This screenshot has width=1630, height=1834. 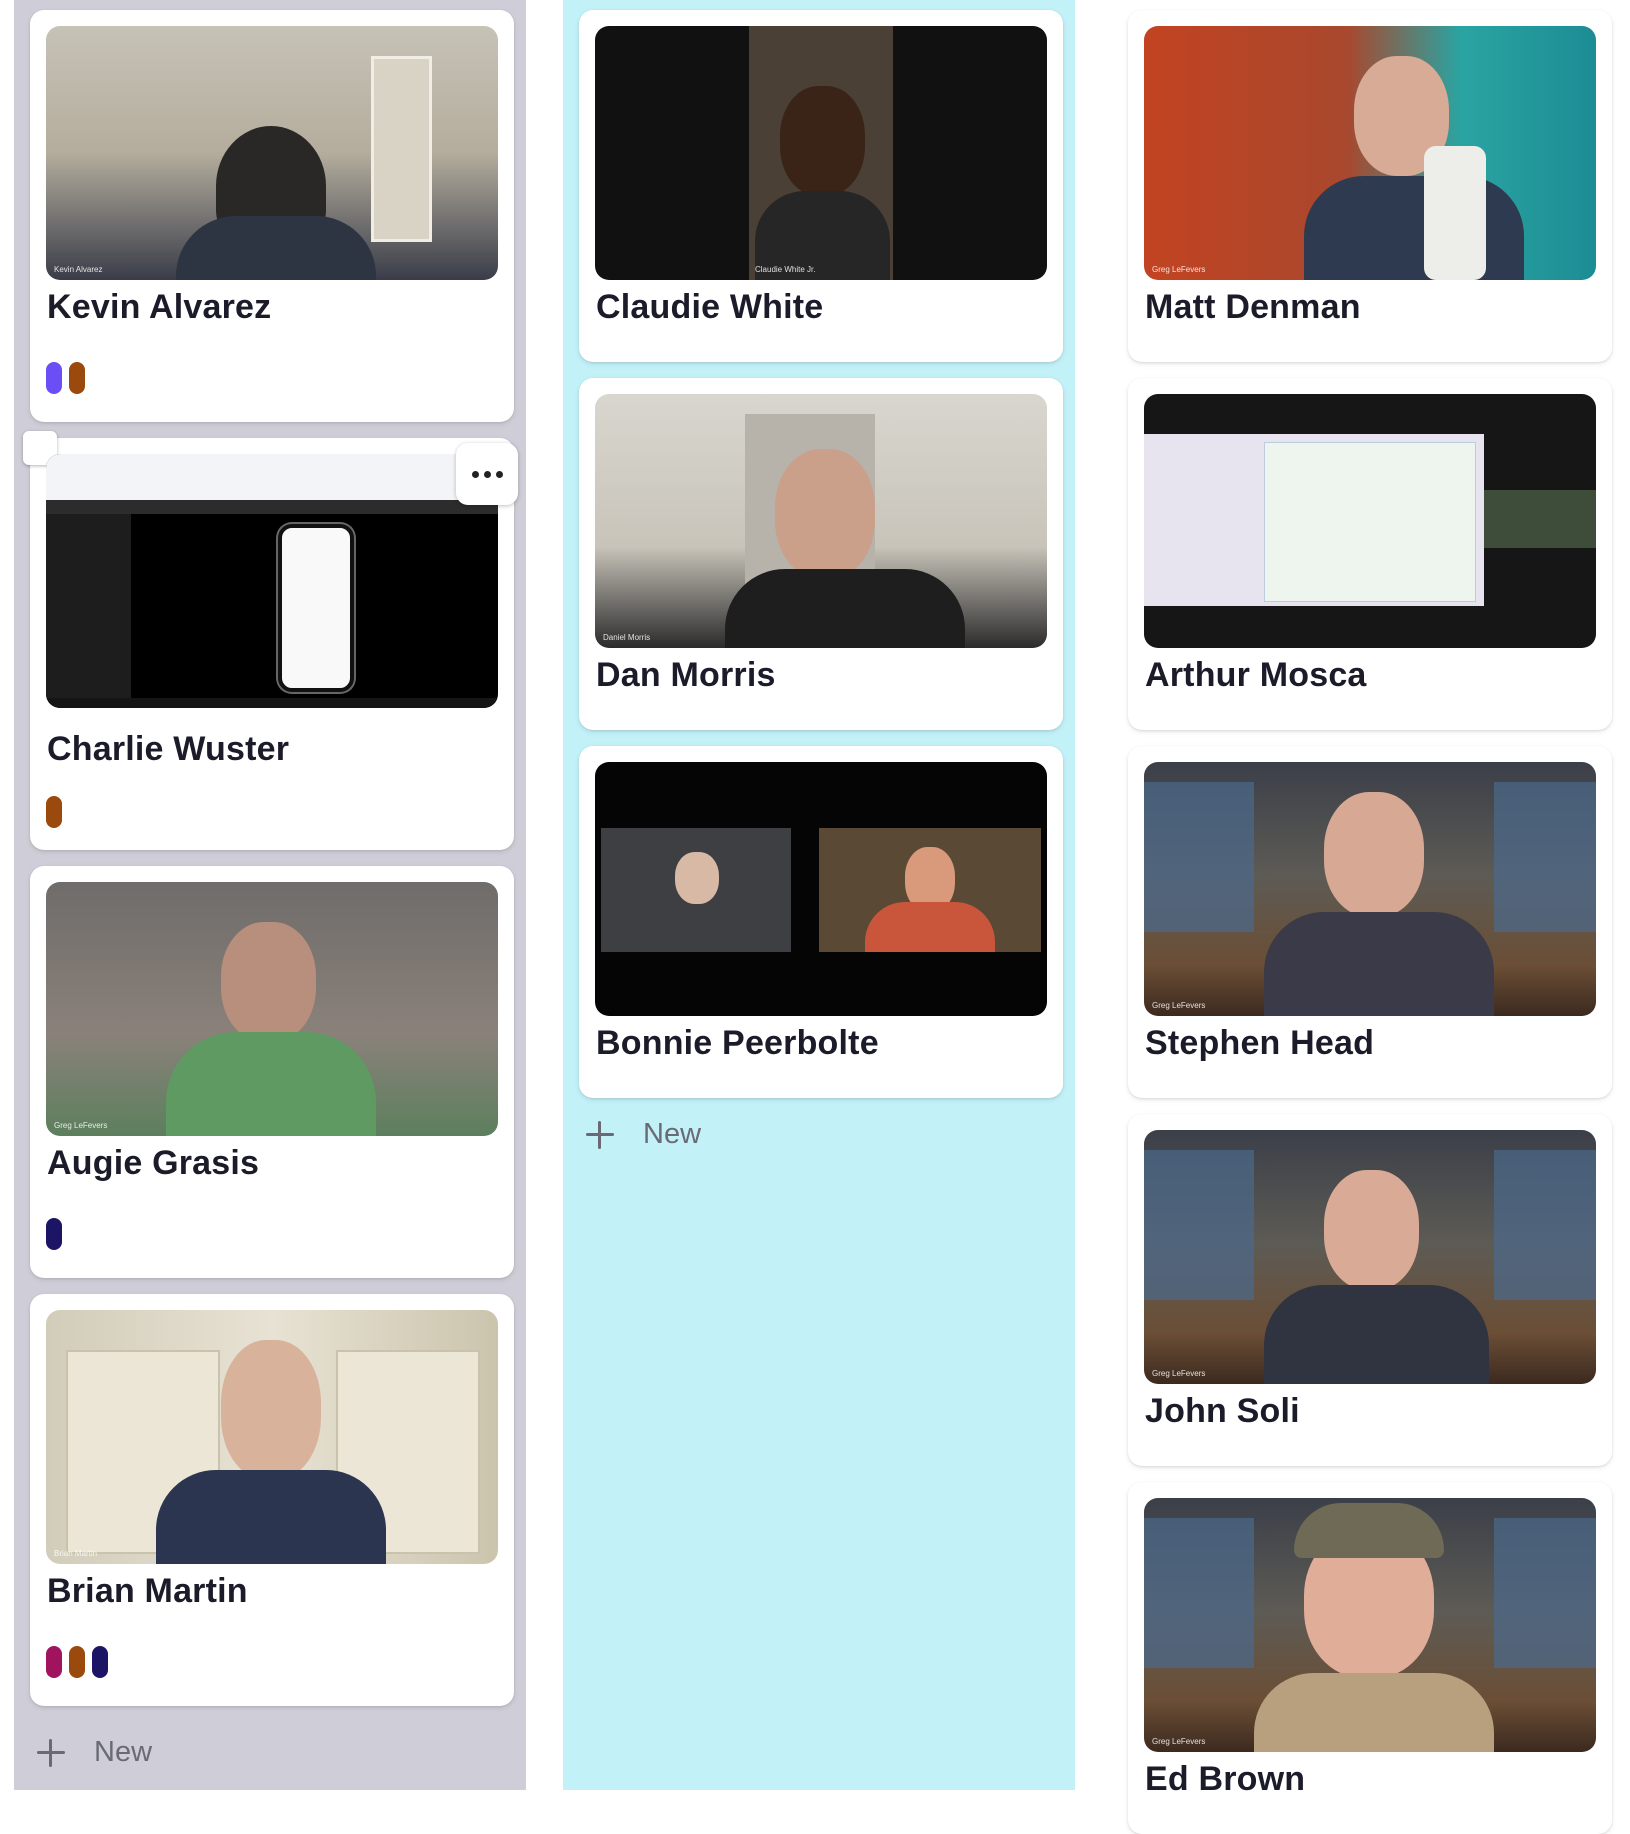 I want to click on card-title: Matt Denman, so click(x=1253, y=307).